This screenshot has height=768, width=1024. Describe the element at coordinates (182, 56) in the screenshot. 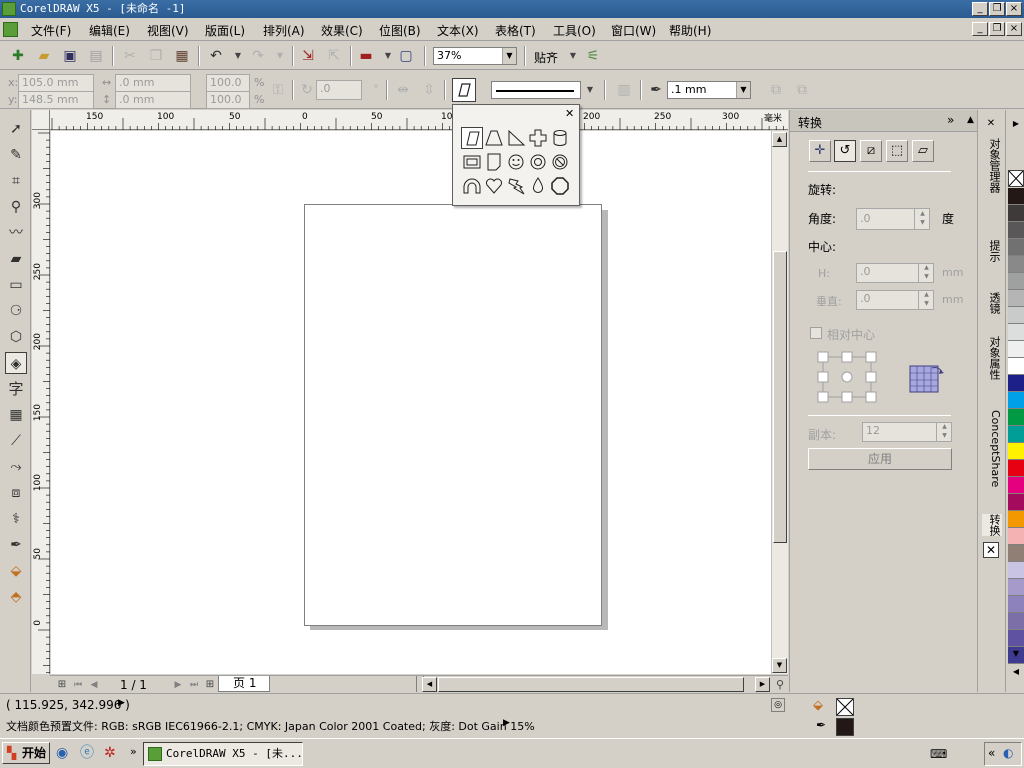

I see `paste-icon: ▦` at that location.